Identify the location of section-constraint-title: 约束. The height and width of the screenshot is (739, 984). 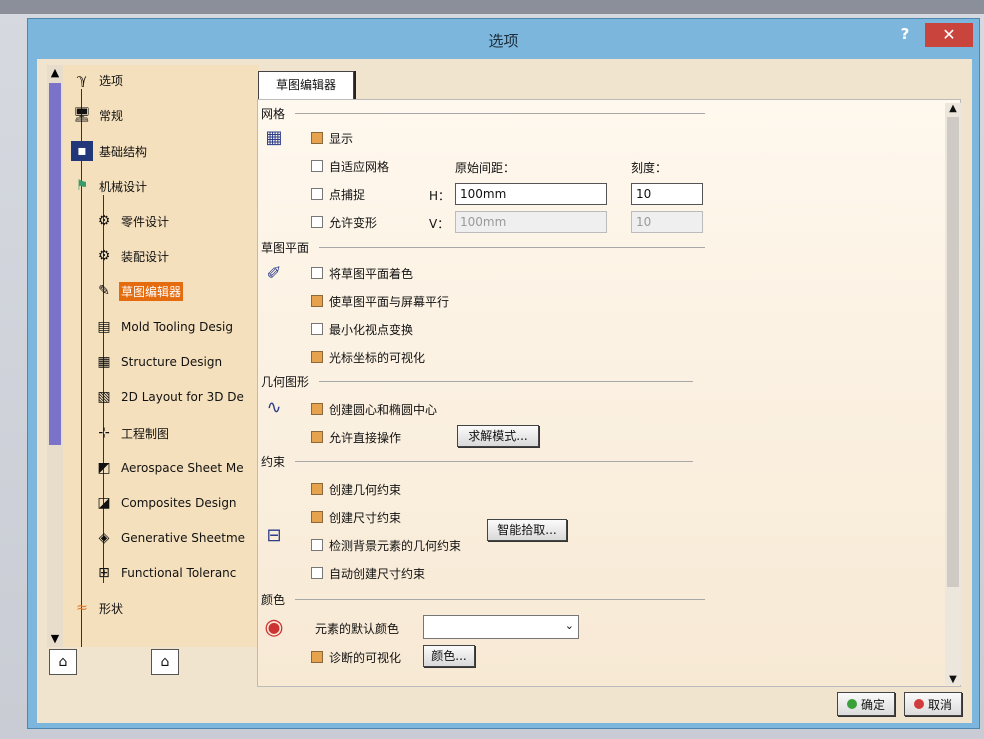
(273, 462).